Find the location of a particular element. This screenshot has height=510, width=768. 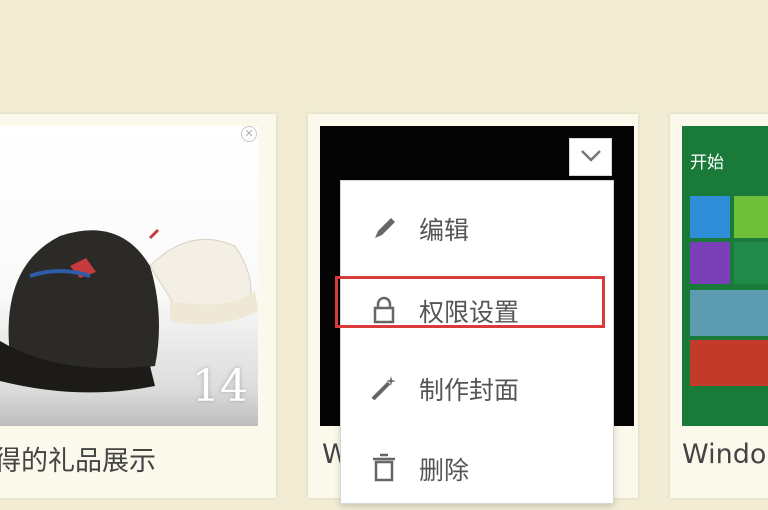

magic-wand-icon is located at coordinates (383, 388).